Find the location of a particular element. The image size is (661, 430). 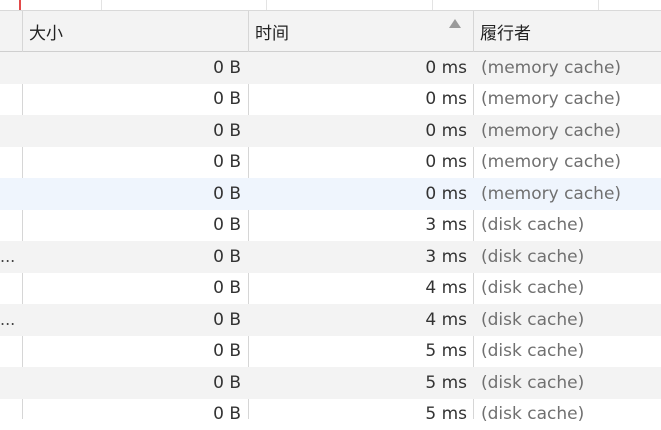

timeline-marker is located at coordinates (20, 5).